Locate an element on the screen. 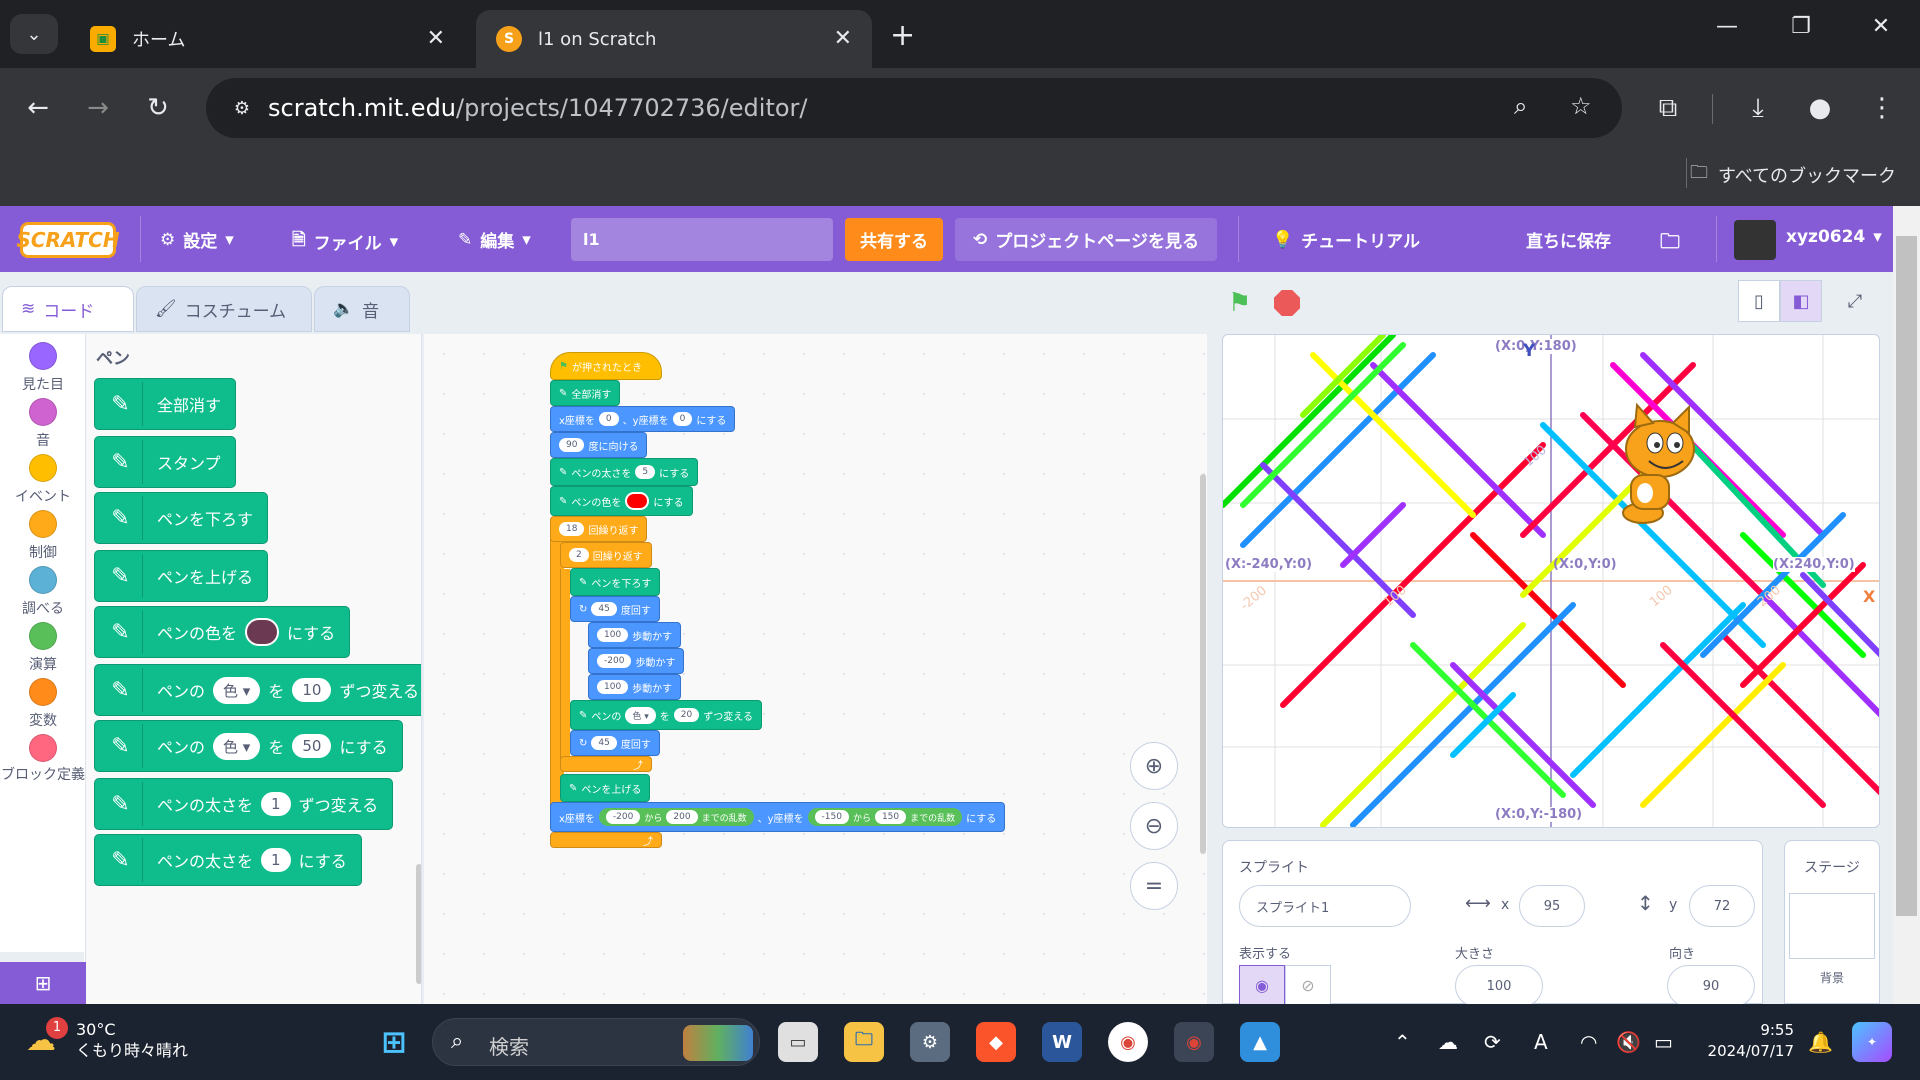  point-direction-block: 90 度に向ける is located at coordinates (599, 445).